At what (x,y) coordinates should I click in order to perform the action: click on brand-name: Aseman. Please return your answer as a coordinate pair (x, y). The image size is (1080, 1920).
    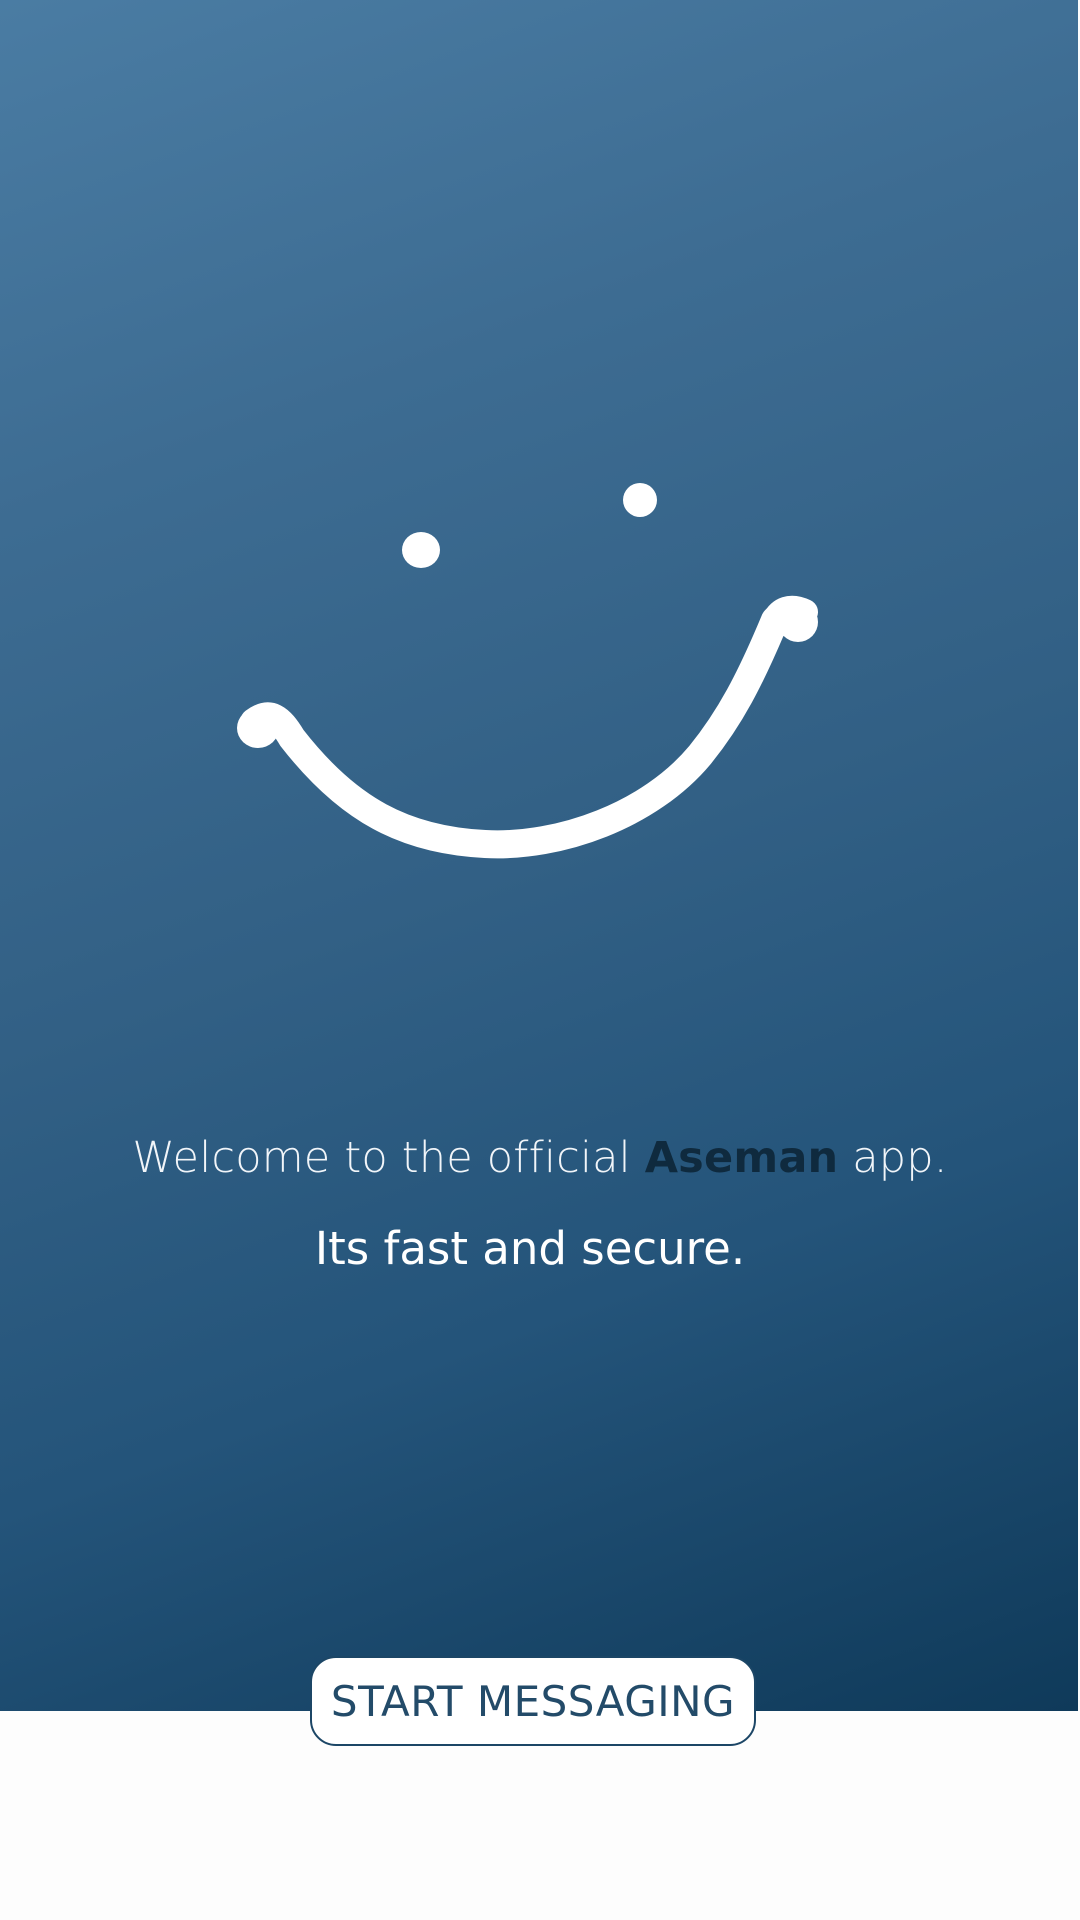
    Looking at the image, I should click on (741, 1158).